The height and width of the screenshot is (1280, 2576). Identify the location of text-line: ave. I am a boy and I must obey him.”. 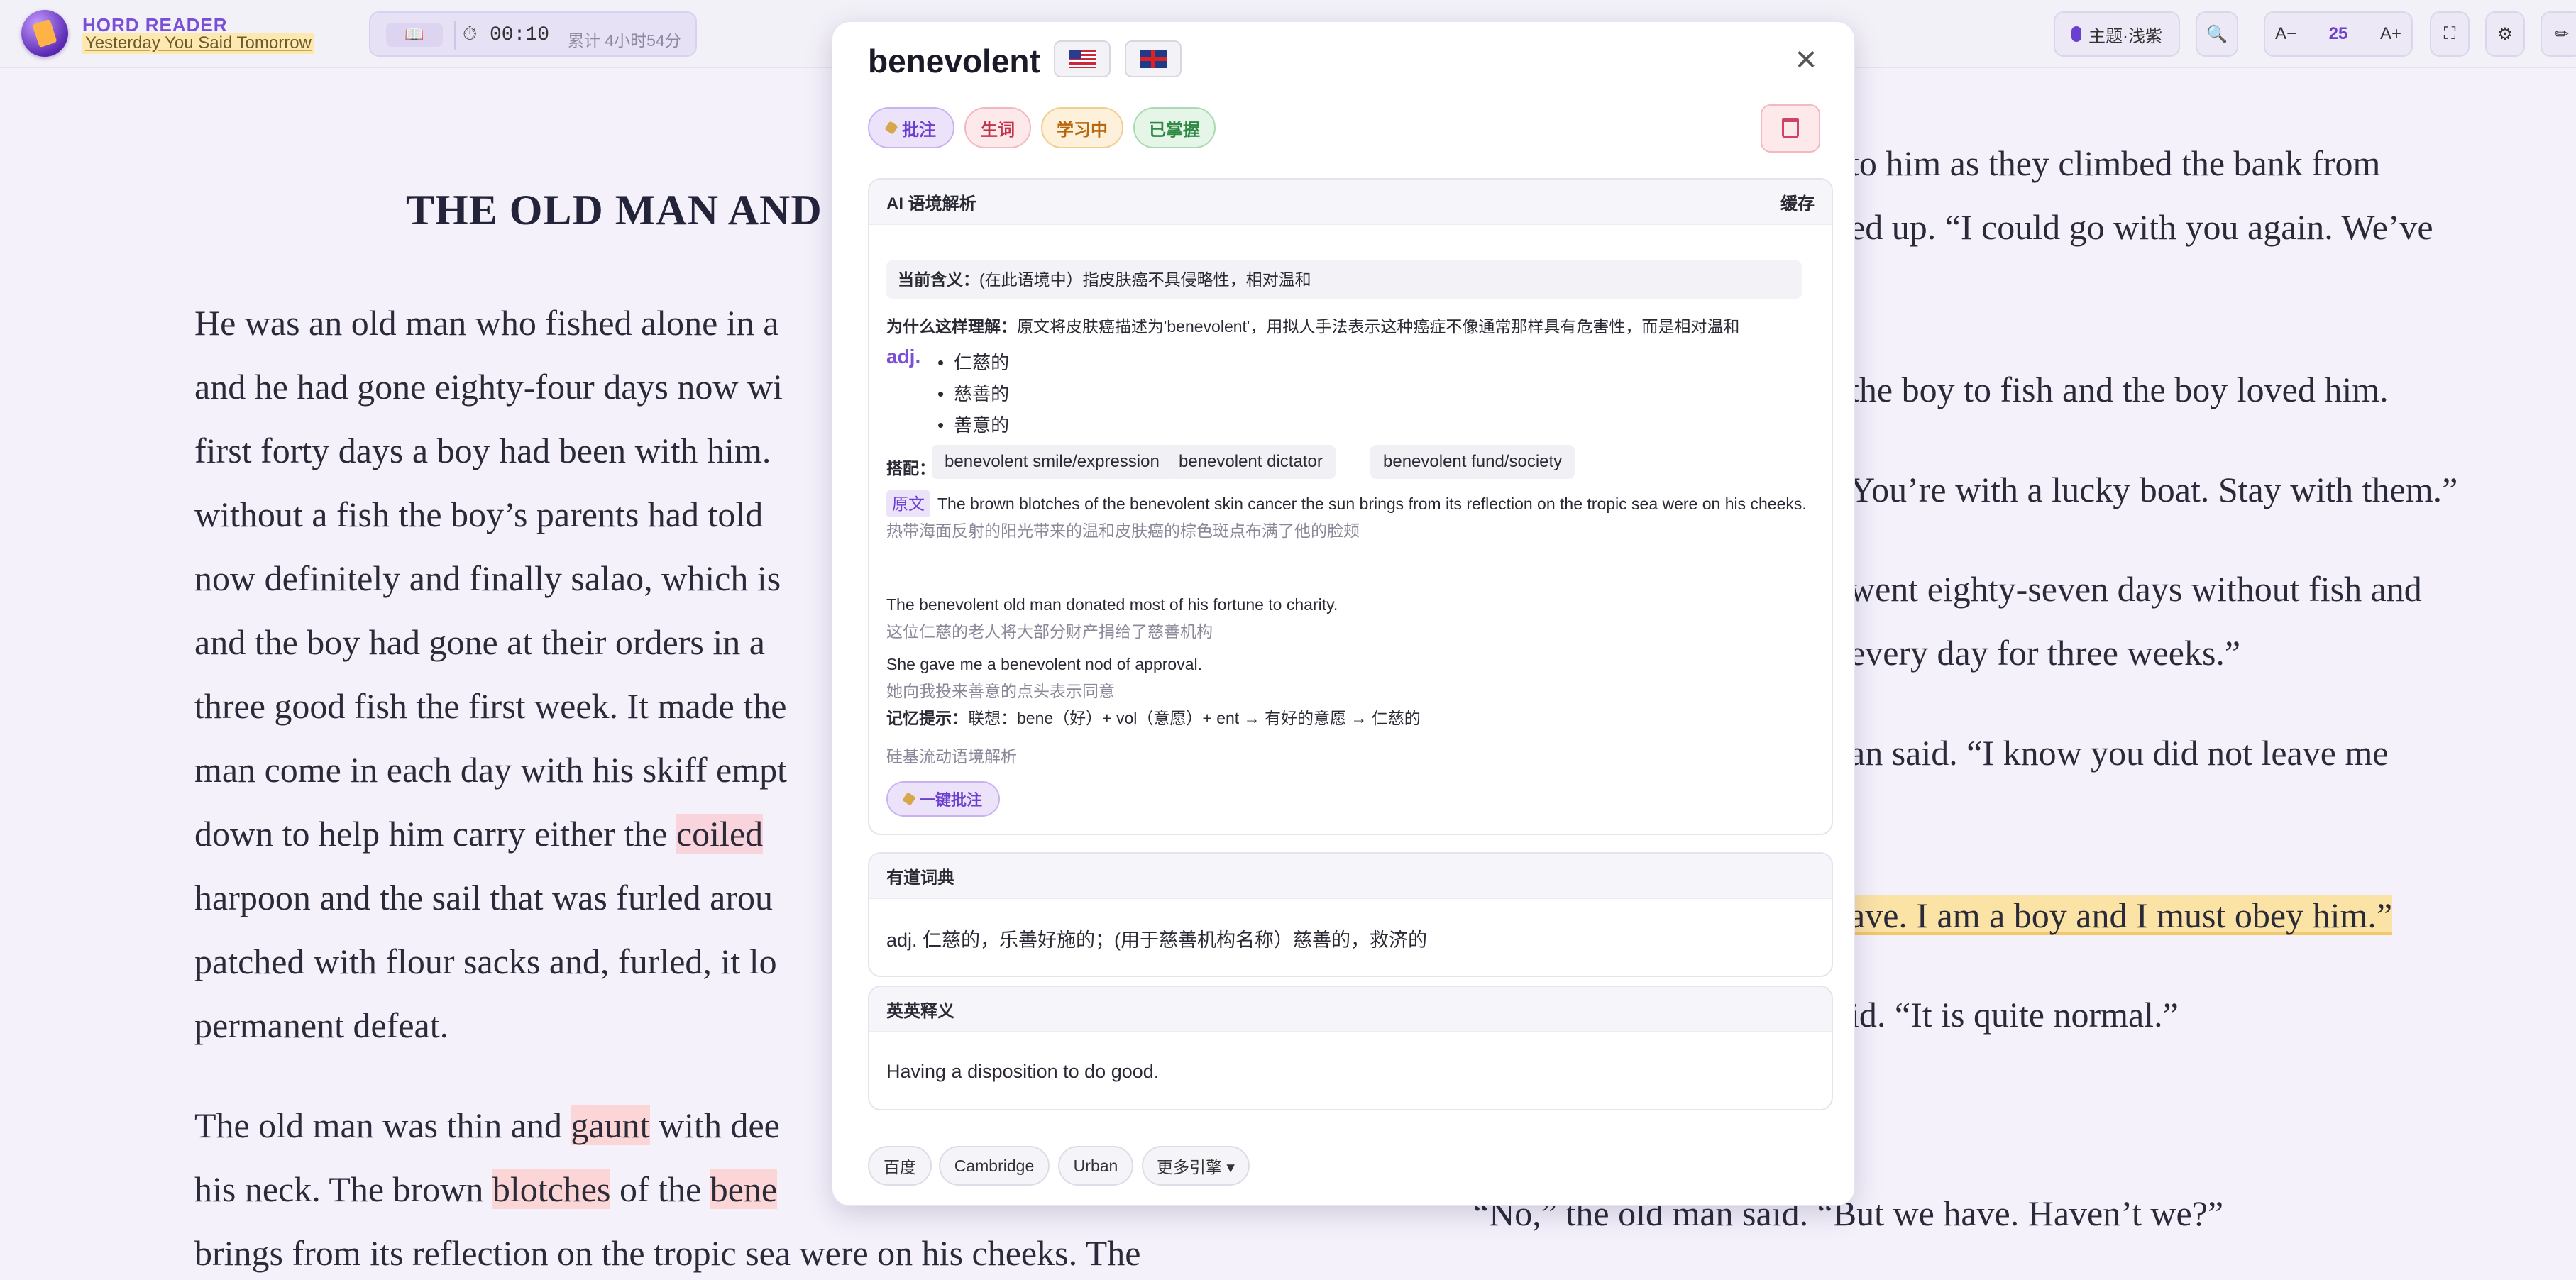
(2121, 915).